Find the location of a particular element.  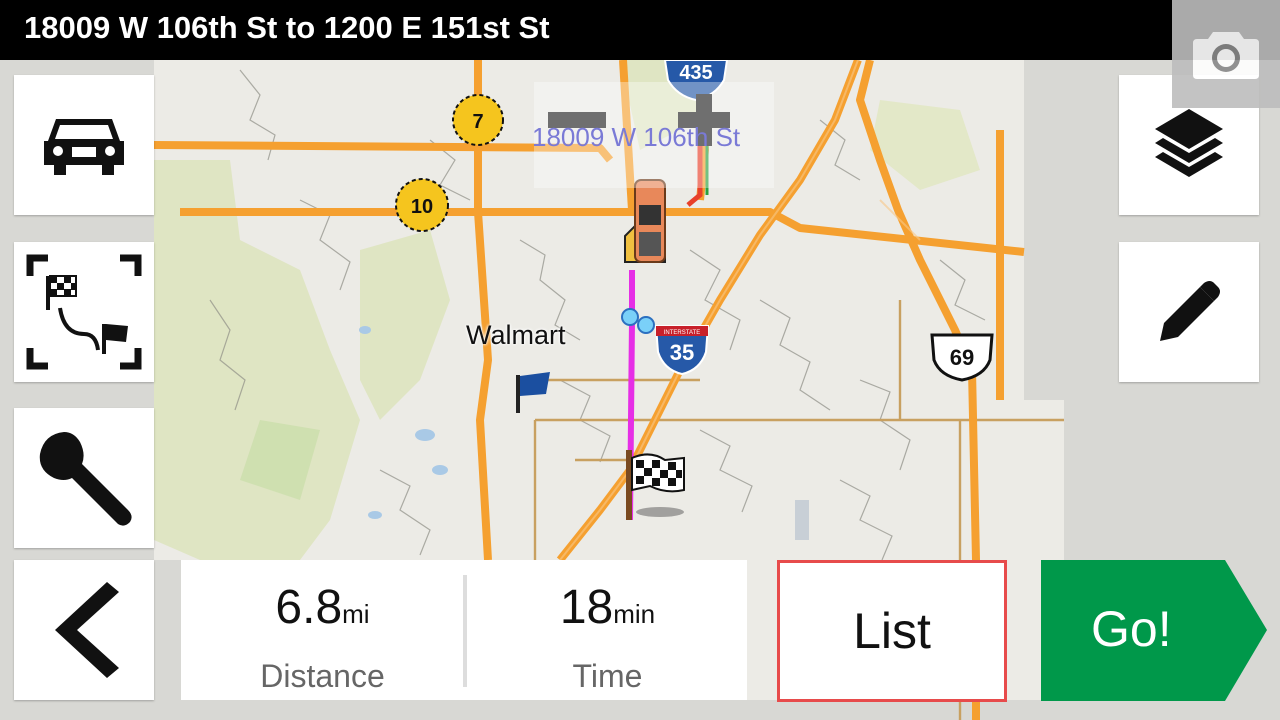

poi-label-walmart: Walmart is located at coordinates (516, 335).